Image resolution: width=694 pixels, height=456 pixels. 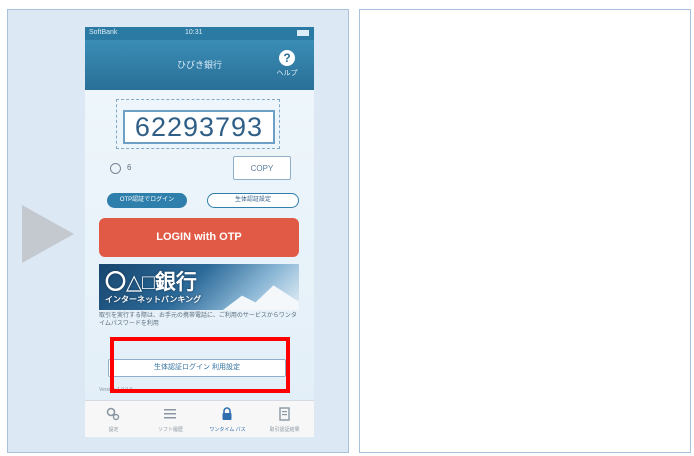 I want to click on highlight-box, so click(x=200, y=365).